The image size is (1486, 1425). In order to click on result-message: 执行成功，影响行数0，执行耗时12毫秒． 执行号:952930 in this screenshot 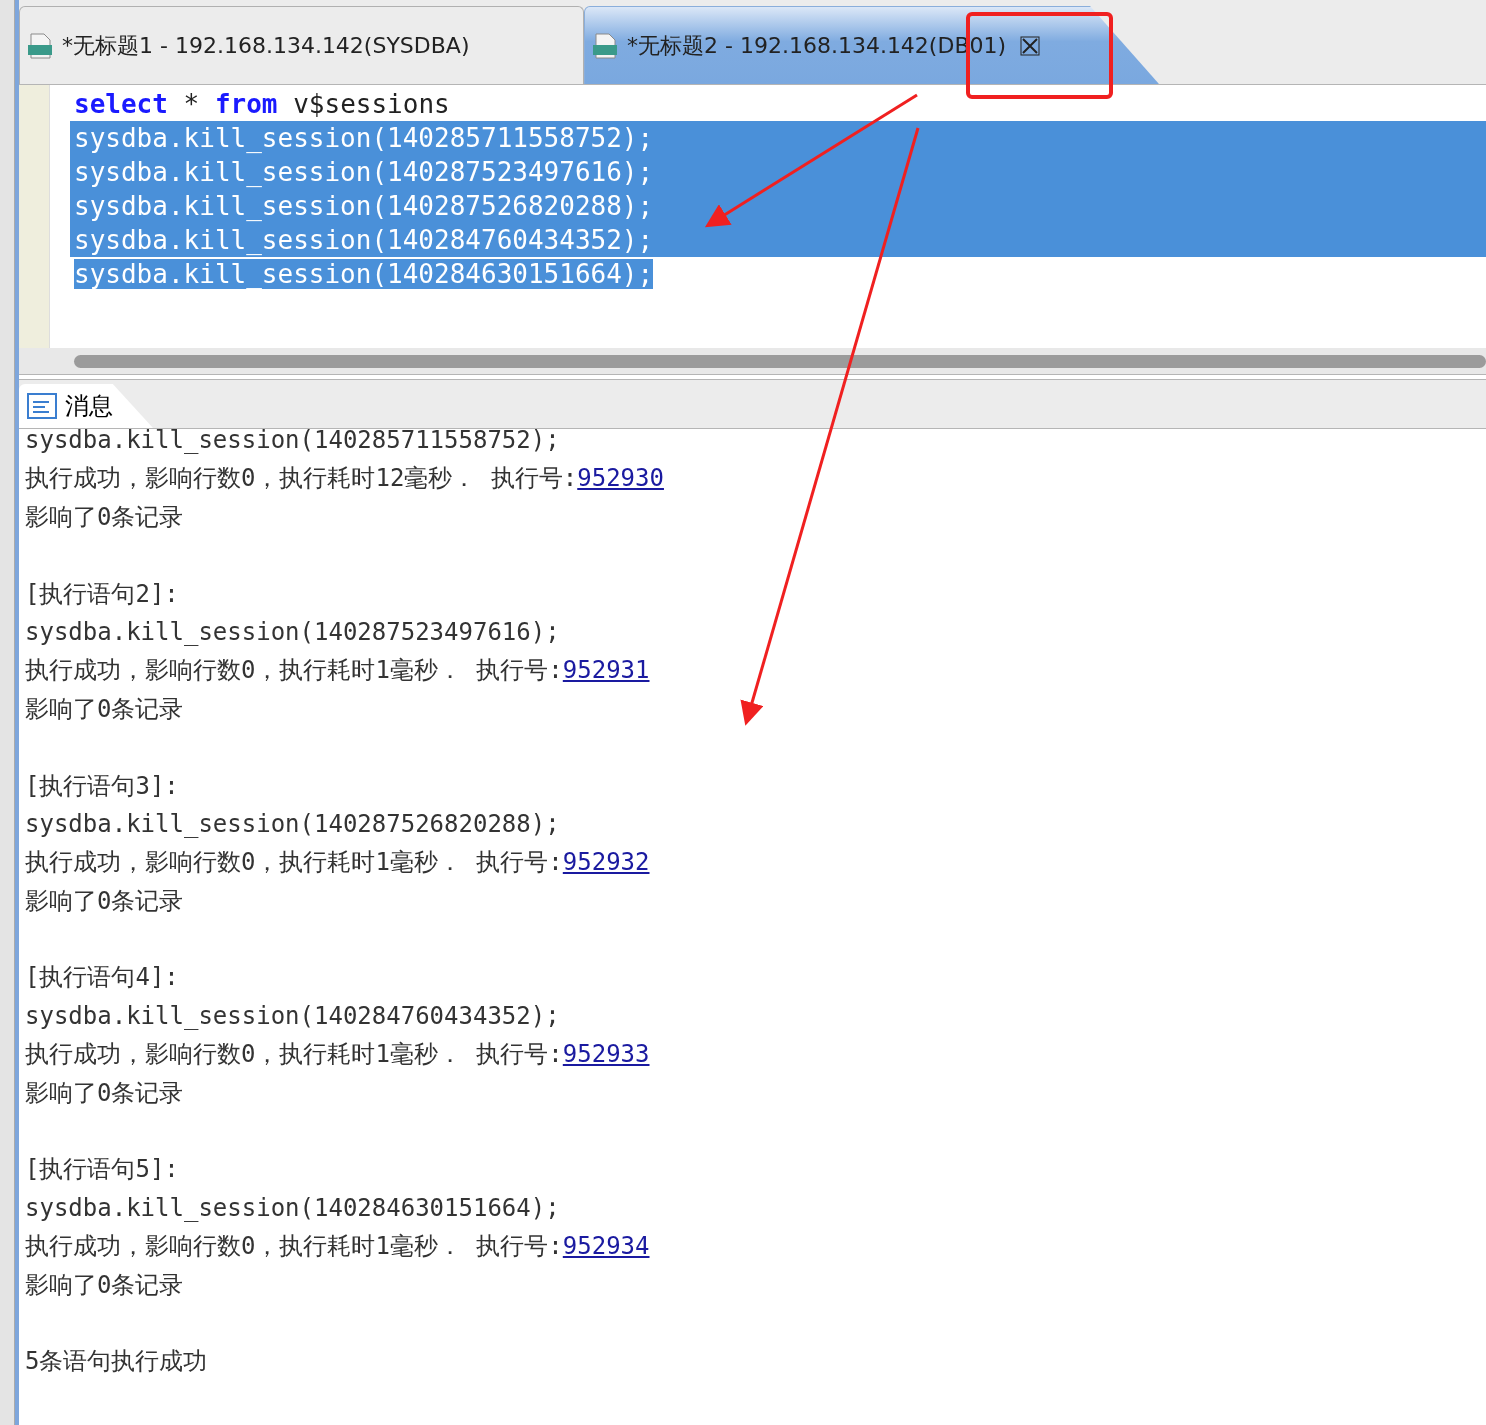, I will do `click(344, 479)`.